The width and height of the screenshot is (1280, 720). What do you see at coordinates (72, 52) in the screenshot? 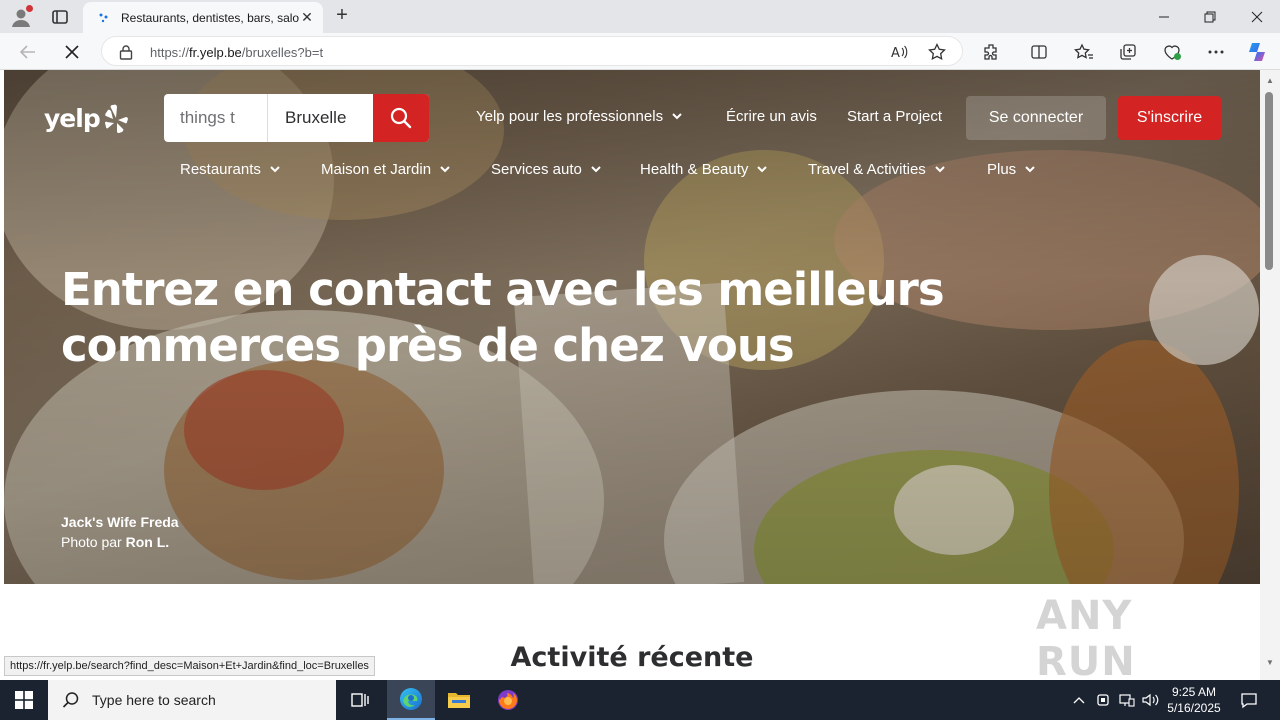
I see `stop-loading-icon` at bounding box center [72, 52].